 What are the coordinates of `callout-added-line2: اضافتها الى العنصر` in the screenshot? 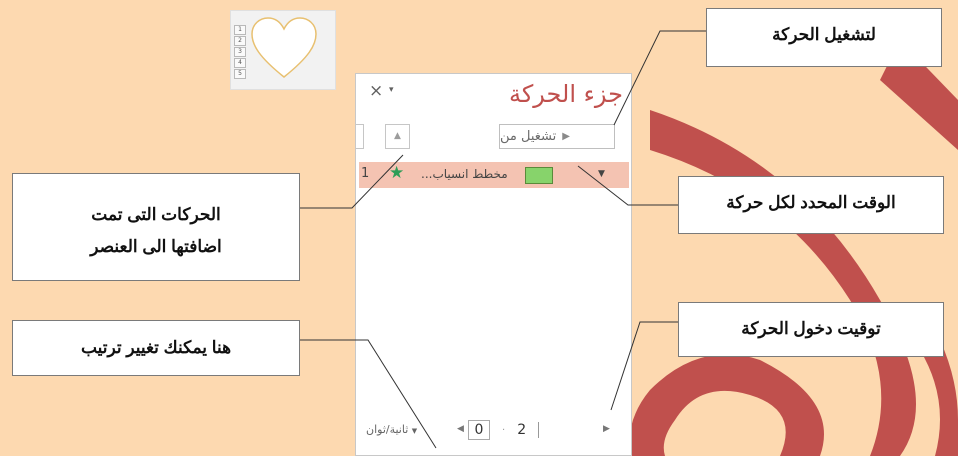 It's located at (156, 246).